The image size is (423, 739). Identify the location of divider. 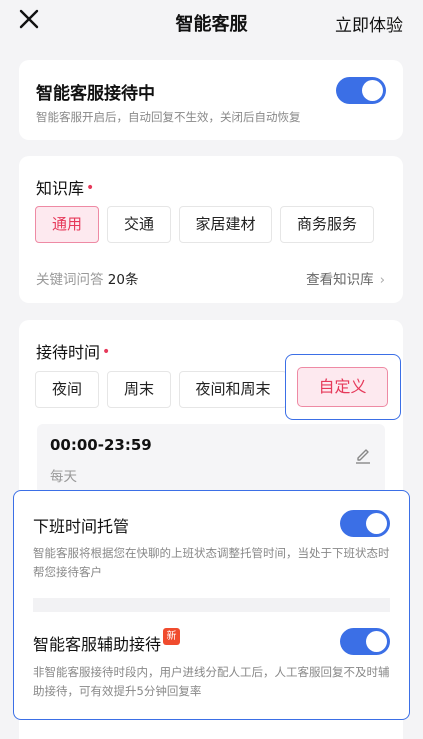
(211, 605).